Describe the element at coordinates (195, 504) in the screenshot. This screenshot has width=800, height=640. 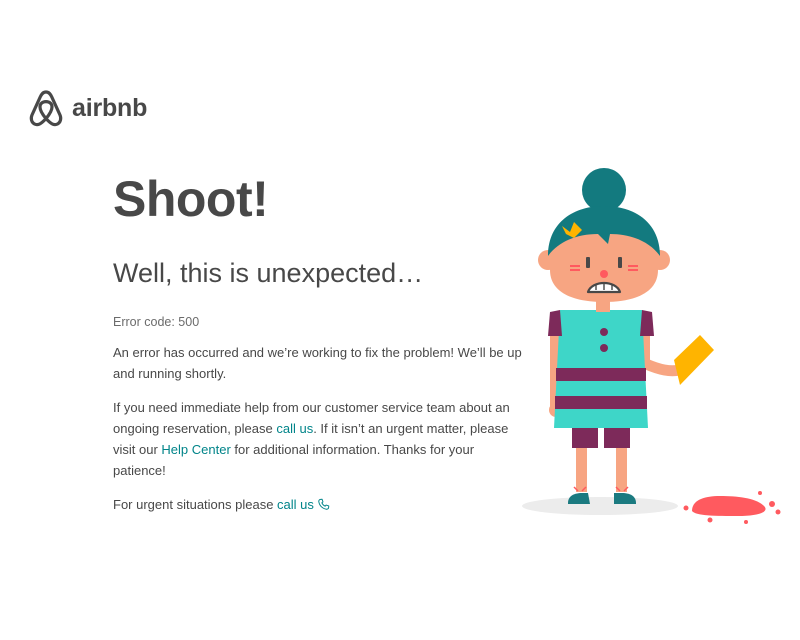
I see `urgent-text: For urgent situations please` at that location.